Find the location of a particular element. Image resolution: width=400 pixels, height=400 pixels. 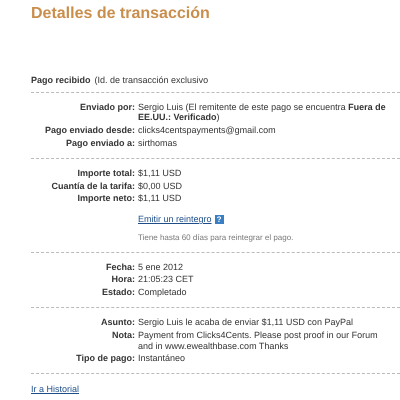

field-label: Tipo de pago: is located at coordinates (105, 358).